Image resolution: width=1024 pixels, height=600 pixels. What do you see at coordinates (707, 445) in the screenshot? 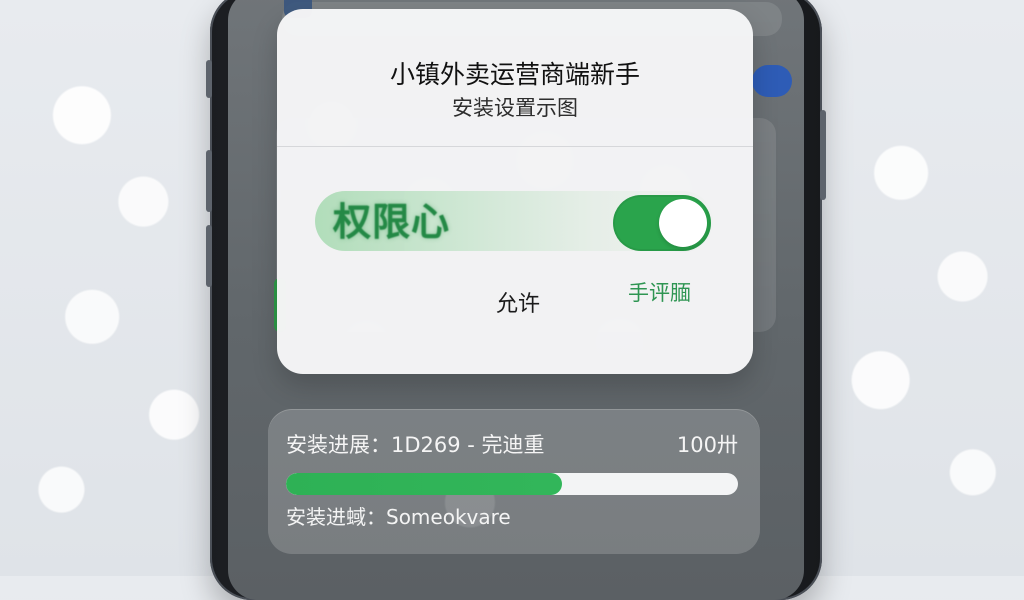
I see `progress-percent: 100卅` at bounding box center [707, 445].